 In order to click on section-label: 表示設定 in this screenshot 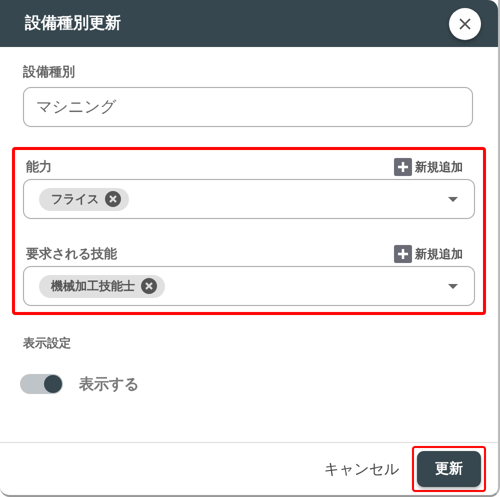, I will do `click(47, 343)`.